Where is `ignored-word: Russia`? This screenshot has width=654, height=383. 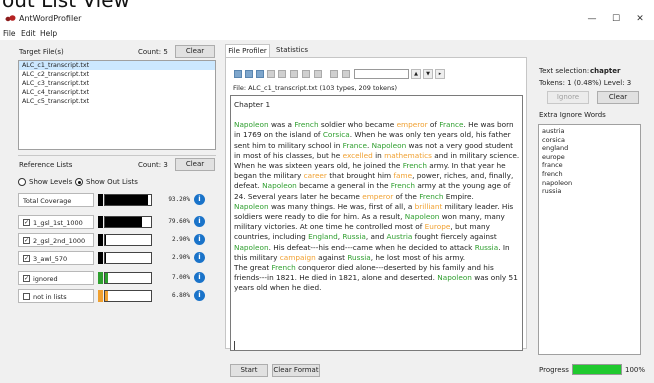 ignored-word: Russia is located at coordinates (359, 257).